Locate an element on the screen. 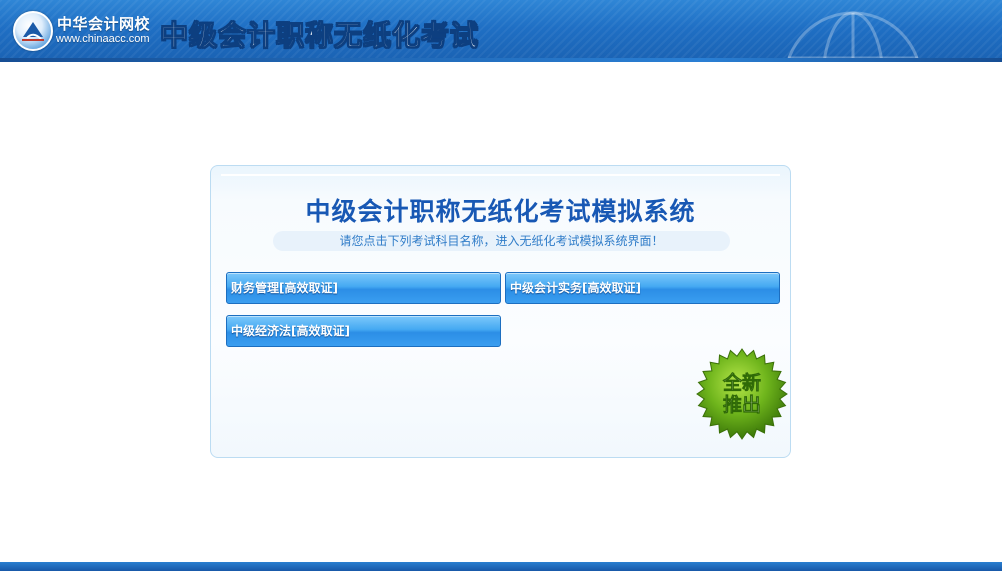 This screenshot has width=1002, height=571. logo-url: www.chinaacc.com is located at coordinates (103, 39).